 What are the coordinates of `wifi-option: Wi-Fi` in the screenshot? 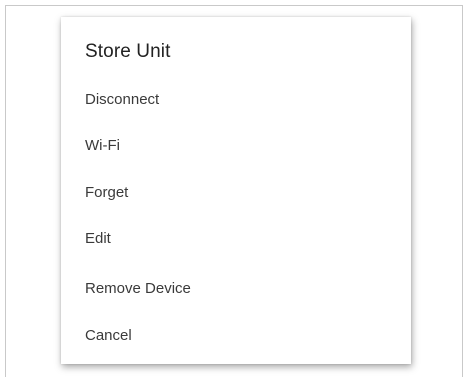 It's located at (102, 145).